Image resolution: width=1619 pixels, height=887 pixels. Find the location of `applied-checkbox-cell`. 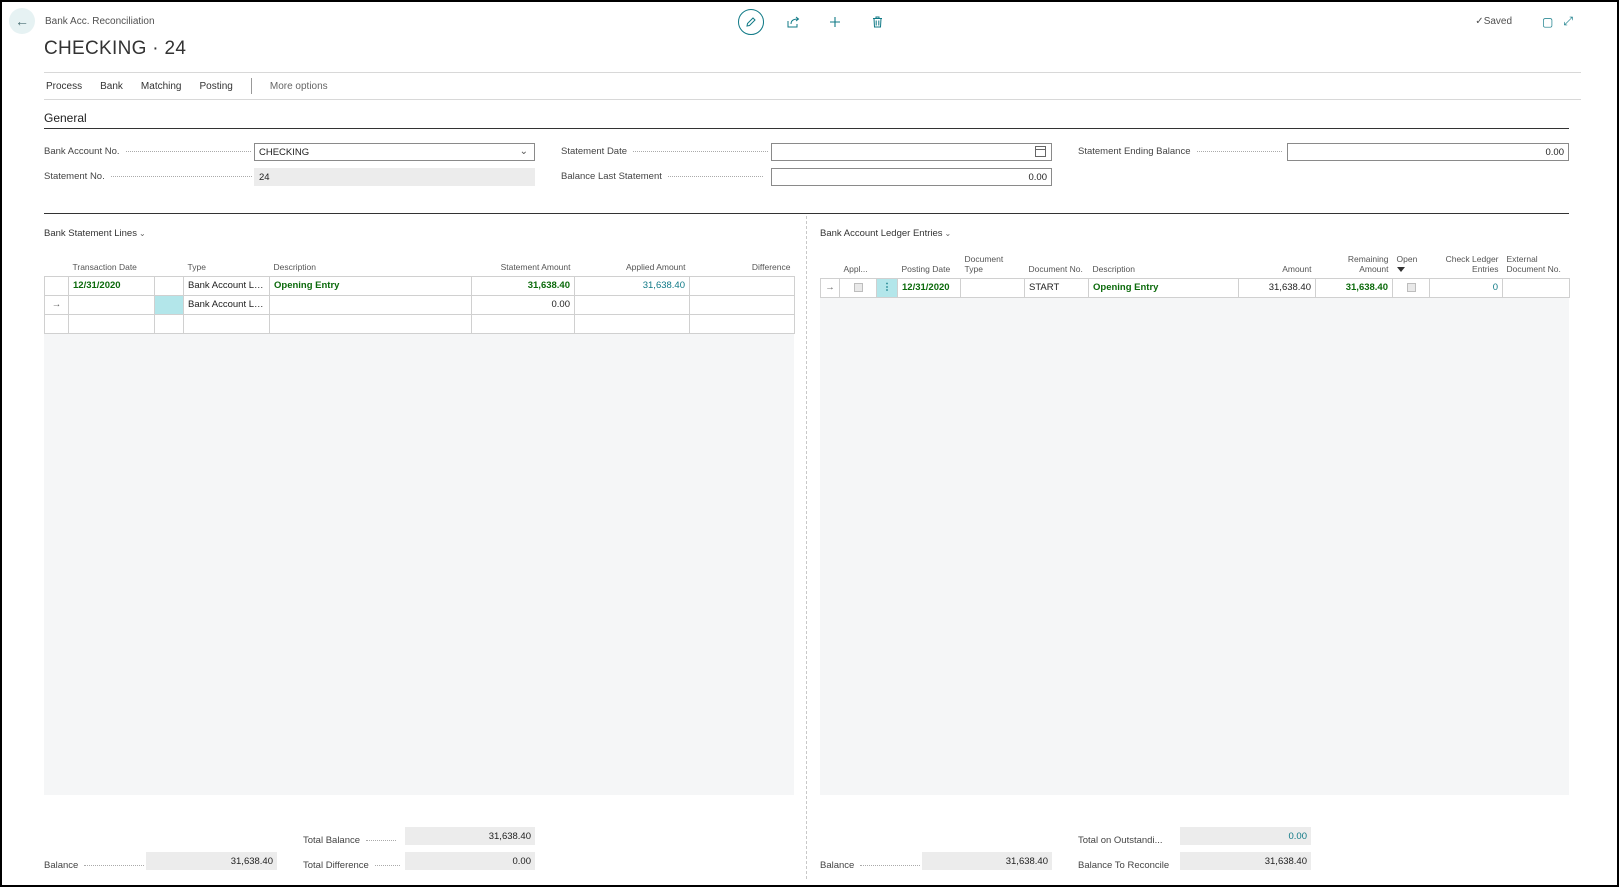

applied-checkbox-cell is located at coordinates (858, 287).